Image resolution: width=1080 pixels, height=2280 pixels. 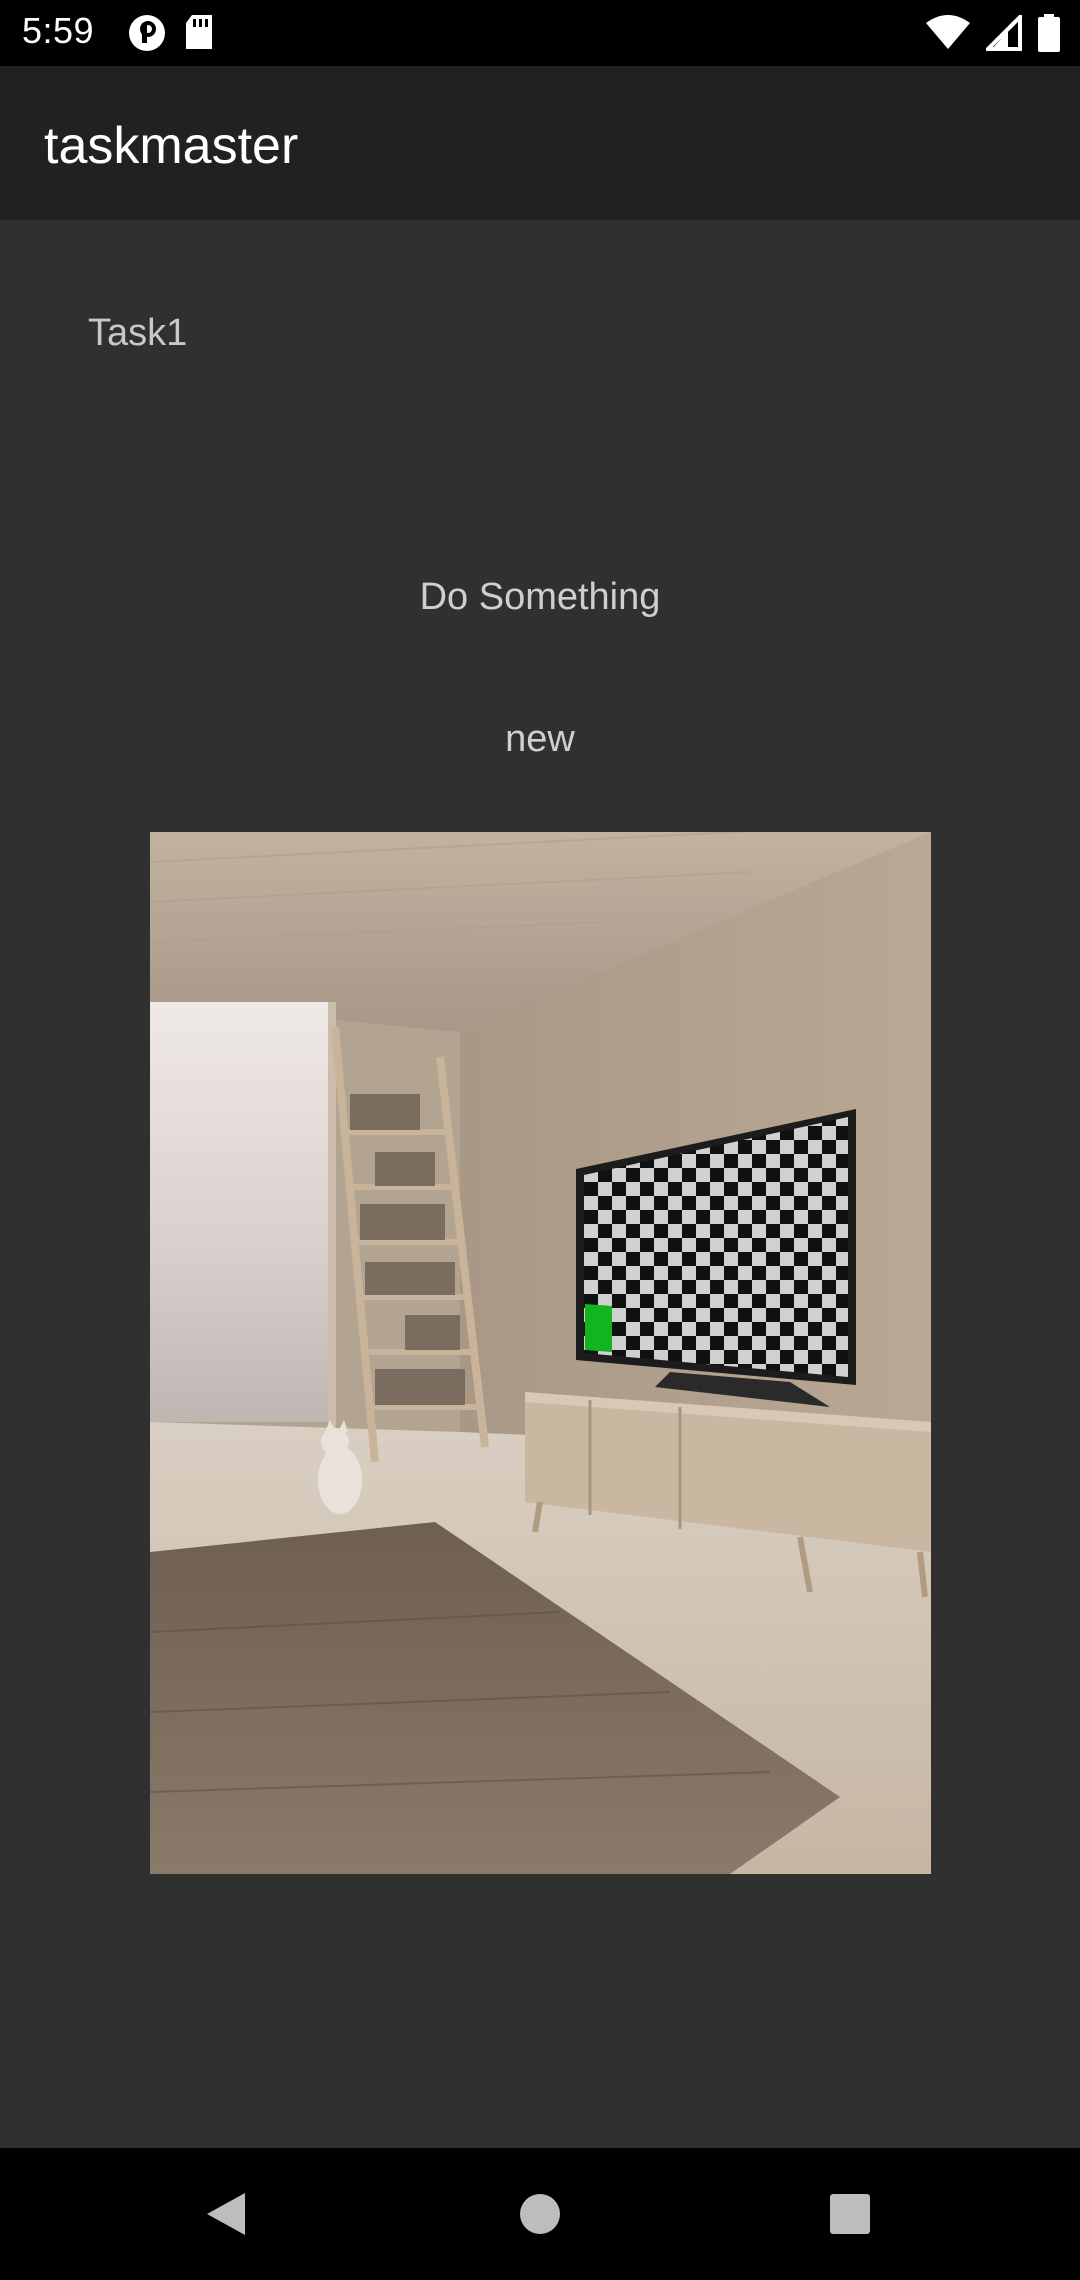 I want to click on back-button, so click(x=226, y=2214).